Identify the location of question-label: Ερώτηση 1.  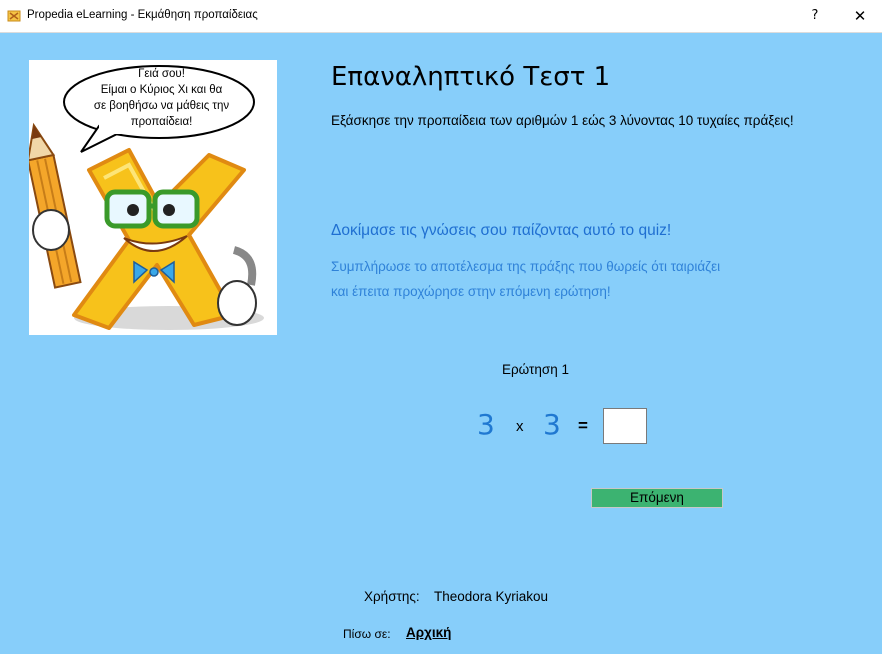
(535, 369).